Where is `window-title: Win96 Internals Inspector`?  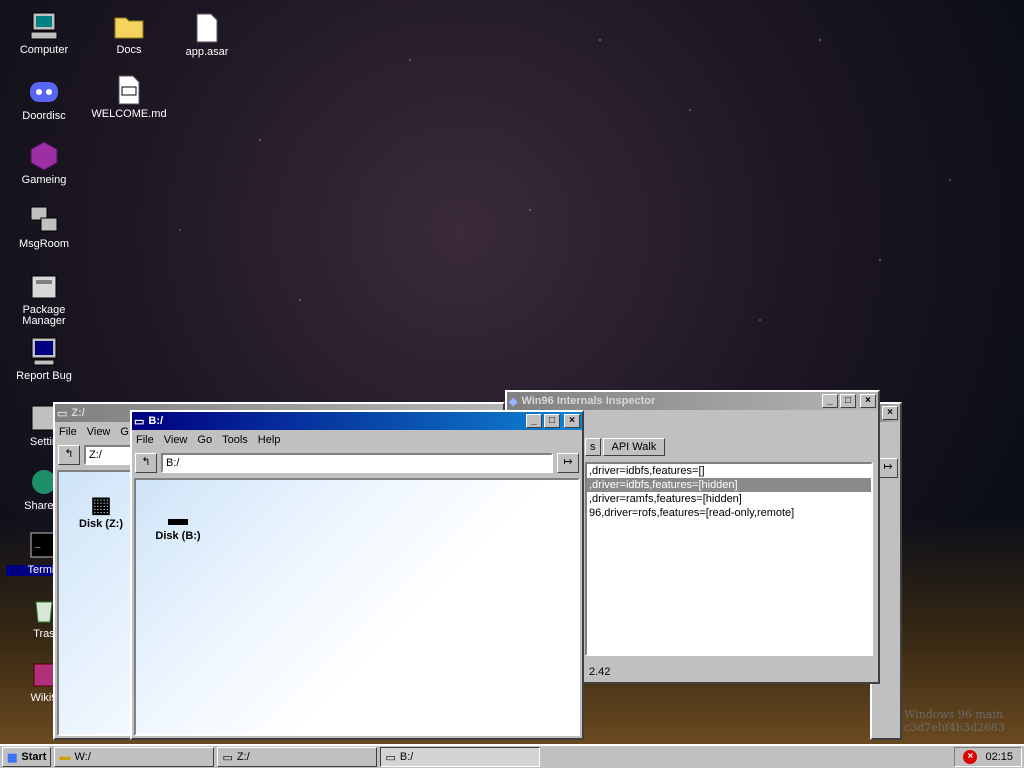
window-title: Win96 Internals Inspector is located at coordinates (588, 401).